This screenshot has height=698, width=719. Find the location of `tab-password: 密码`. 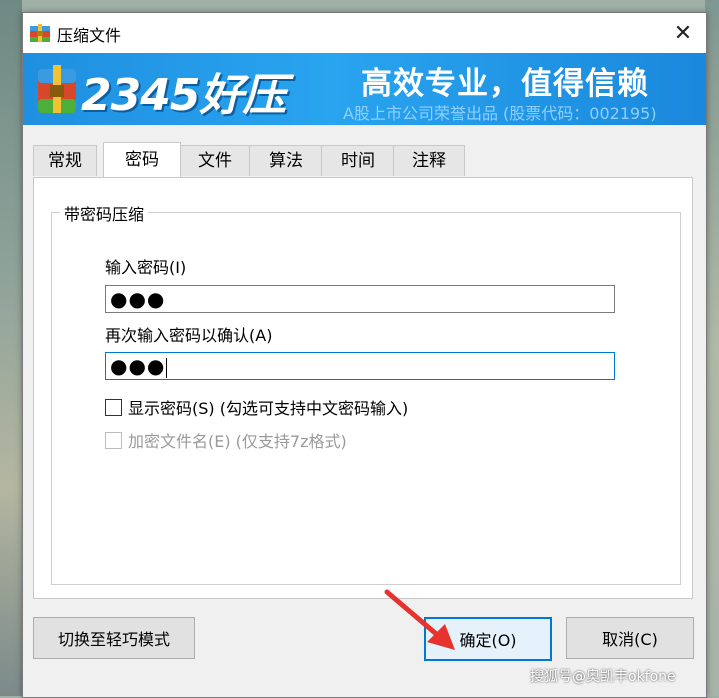

tab-password: 密码 is located at coordinates (142, 159).